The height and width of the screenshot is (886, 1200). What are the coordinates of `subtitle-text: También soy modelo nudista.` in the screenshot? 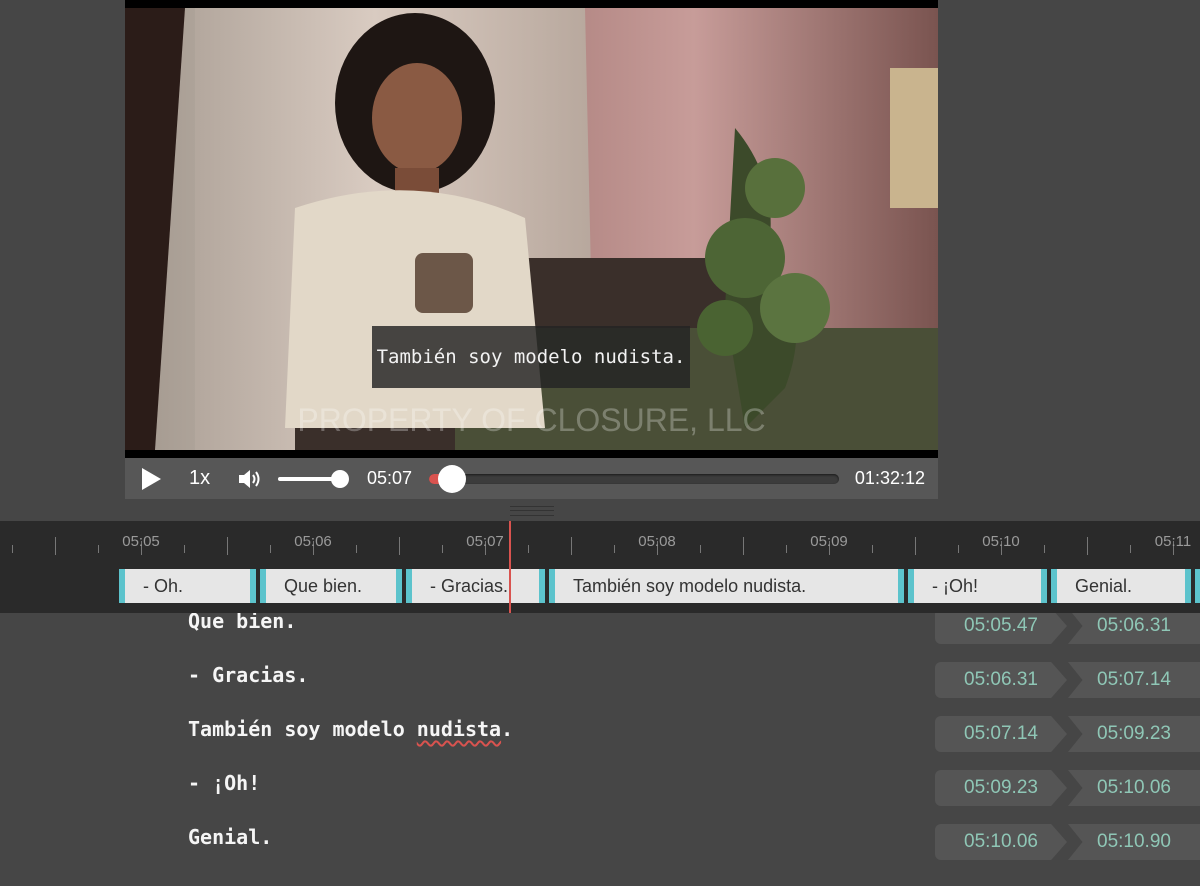 It's located at (350, 729).